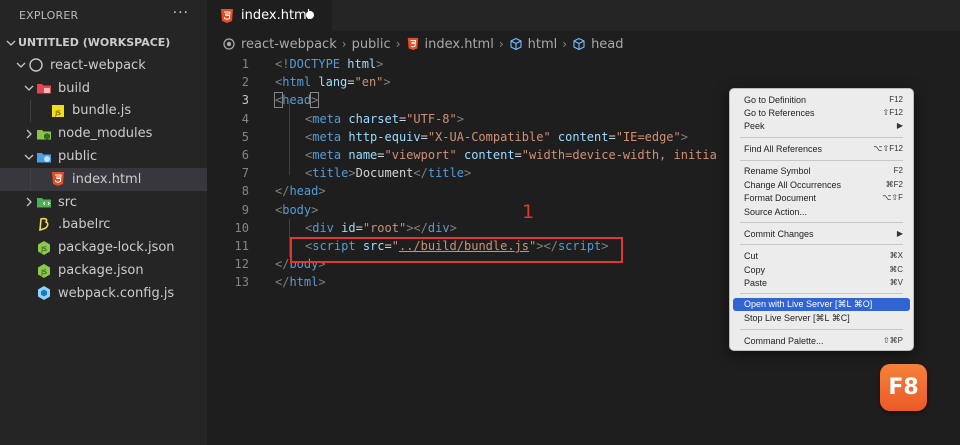 The image size is (960, 445). I want to click on tree-item-label: src, so click(67, 202).